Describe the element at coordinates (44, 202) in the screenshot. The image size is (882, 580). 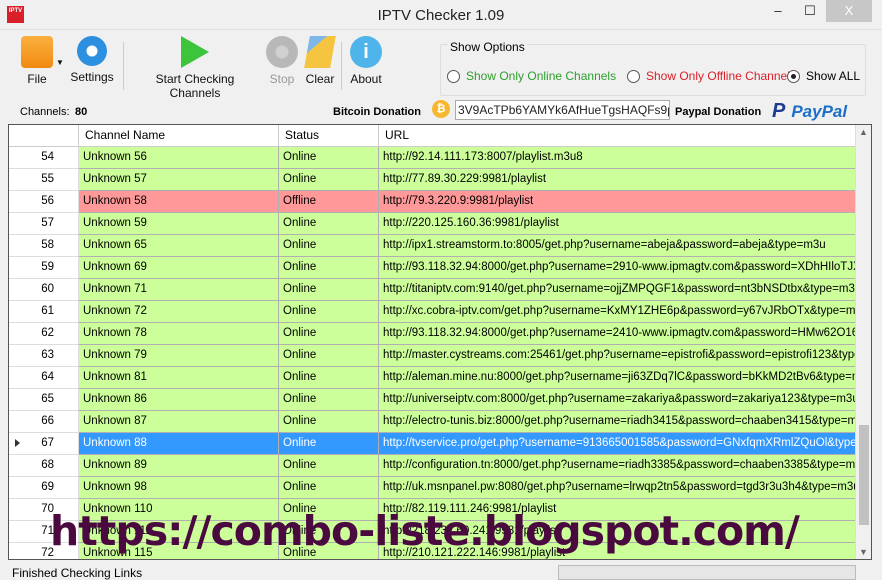
I see `row-number: 56` at that location.